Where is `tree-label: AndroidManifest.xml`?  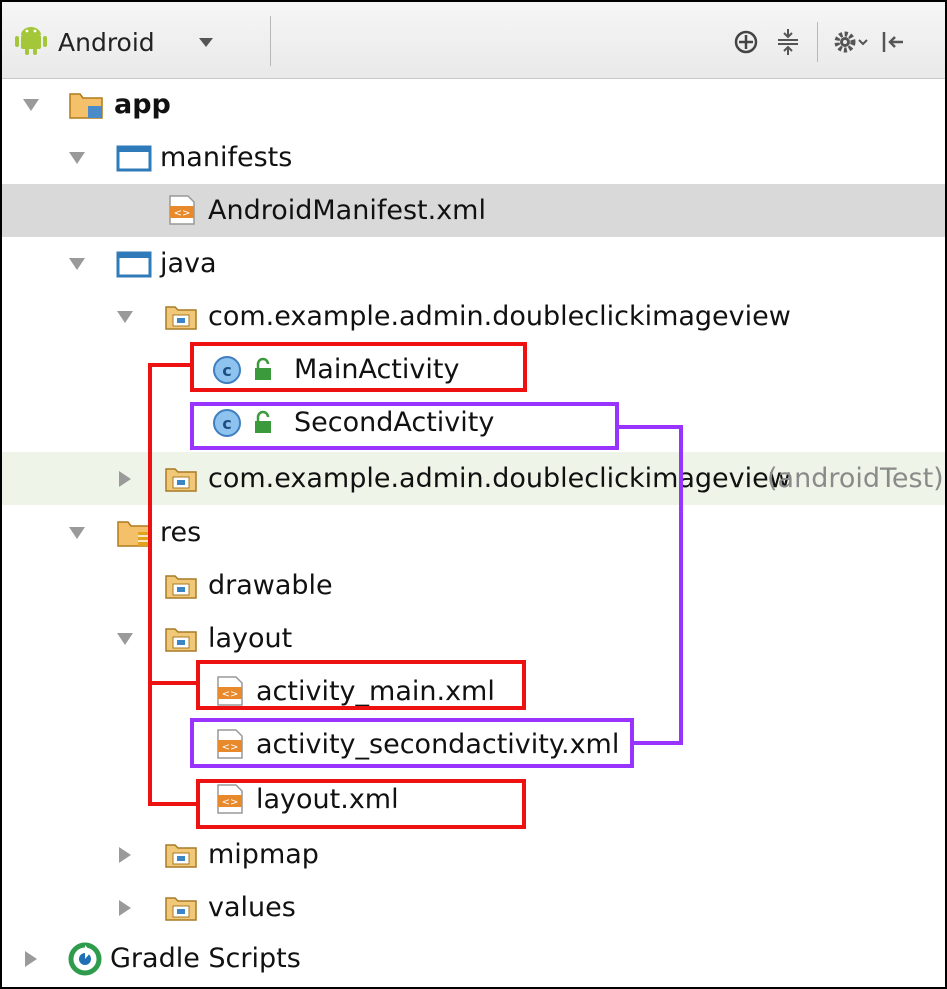 tree-label: AndroidManifest.xml is located at coordinates (347, 210).